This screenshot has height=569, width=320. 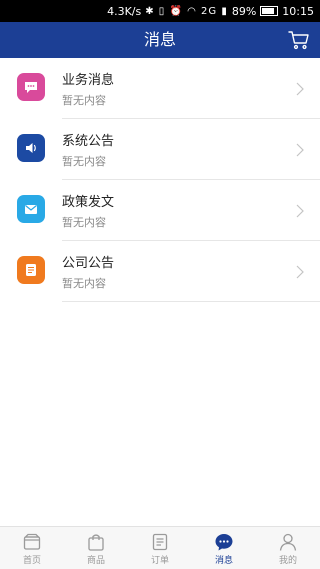 What do you see at coordinates (88, 80) in the screenshot?
I see `message-item-title: 业务消息` at bounding box center [88, 80].